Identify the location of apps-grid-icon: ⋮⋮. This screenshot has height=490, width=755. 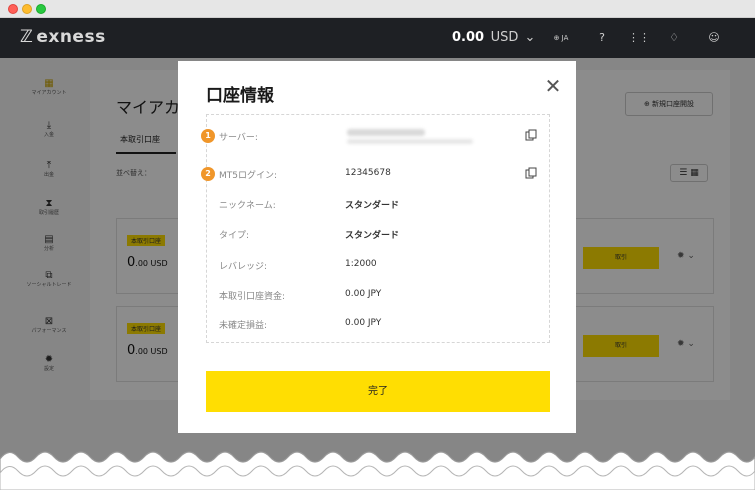
(639, 38).